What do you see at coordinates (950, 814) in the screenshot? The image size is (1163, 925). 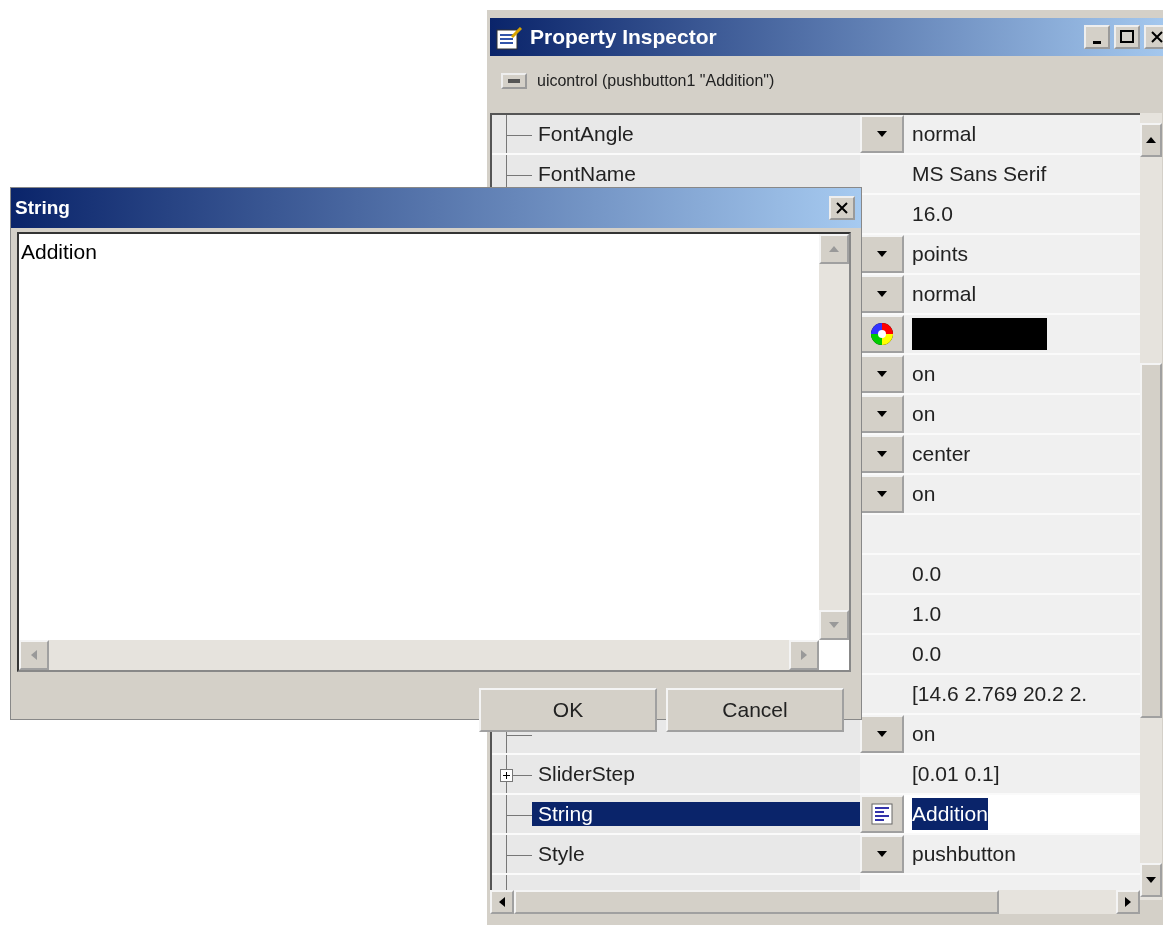 I see `property-value: Addition` at bounding box center [950, 814].